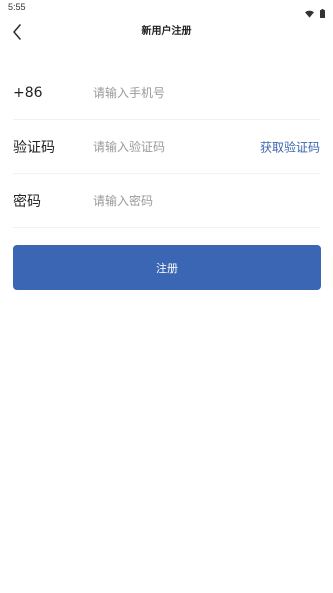 The height and width of the screenshot is (593, 333). Describe the element at coordinates (167, 267) in the screenshot. I see `register-button: 注册` at that location.